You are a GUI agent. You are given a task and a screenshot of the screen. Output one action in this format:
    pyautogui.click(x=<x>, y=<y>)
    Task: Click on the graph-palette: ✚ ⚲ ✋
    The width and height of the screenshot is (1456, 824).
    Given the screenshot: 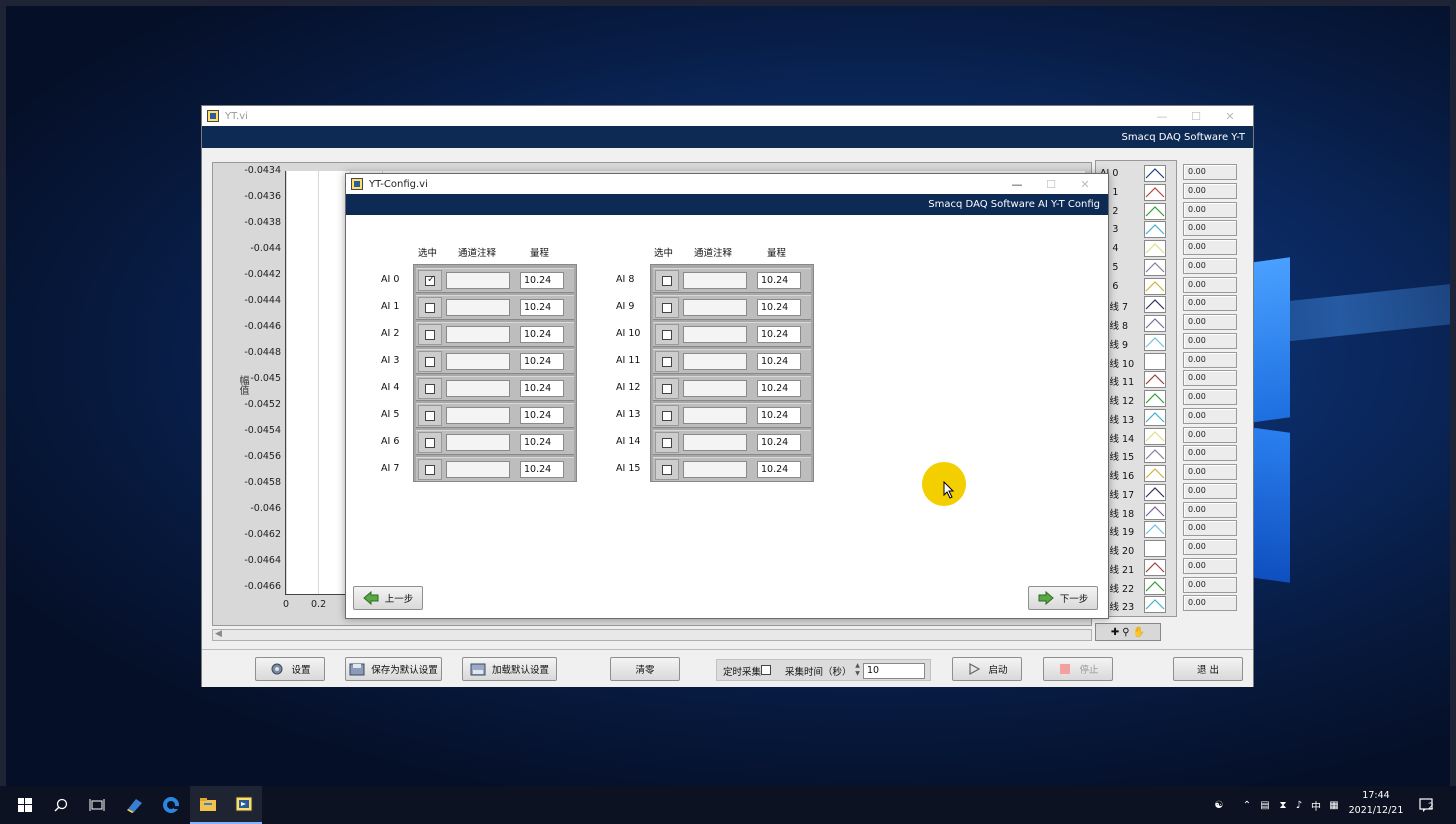 What is the action you would take?
    pyautogui.click(x=1128, y=632)
    